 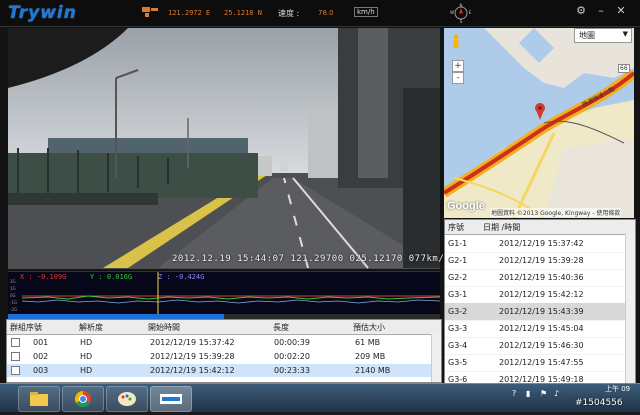 I want to click on chrome-taskbar-button, so click(x=83, y=399).